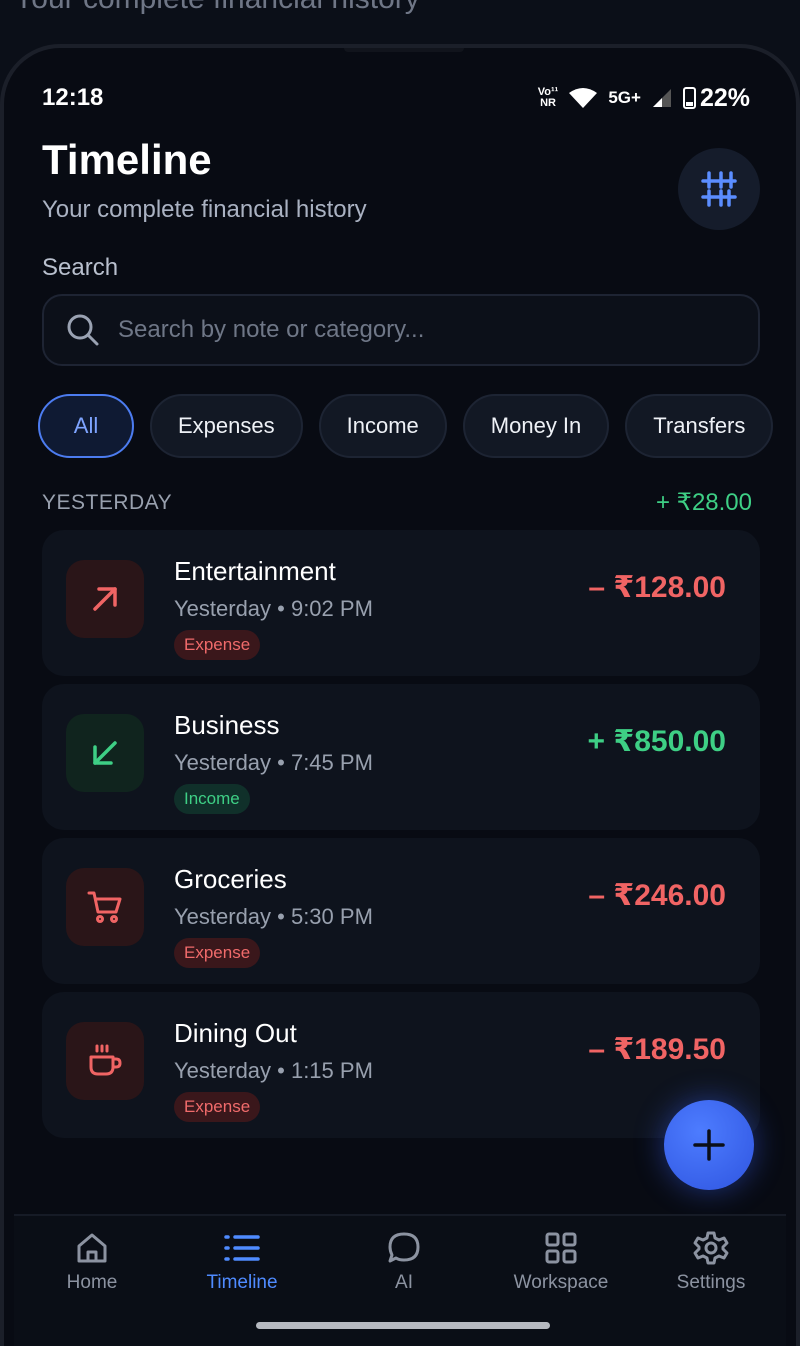  Describe the element at coordinates (404, 1282) in the screenshot. I see `nav-label: AI` at that location.